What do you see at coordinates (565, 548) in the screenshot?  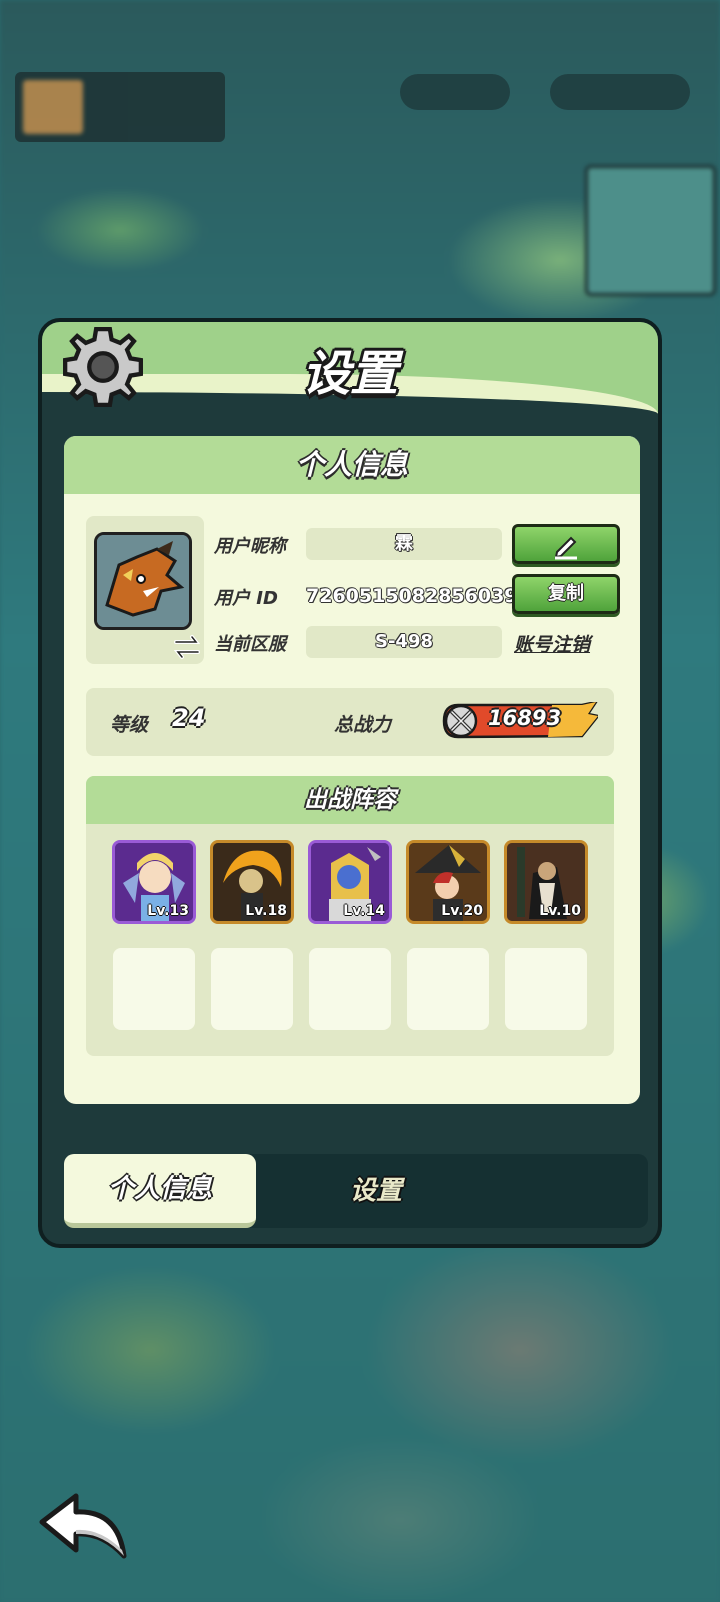 I see `pencil-icon` at bounding box center [565, 548].